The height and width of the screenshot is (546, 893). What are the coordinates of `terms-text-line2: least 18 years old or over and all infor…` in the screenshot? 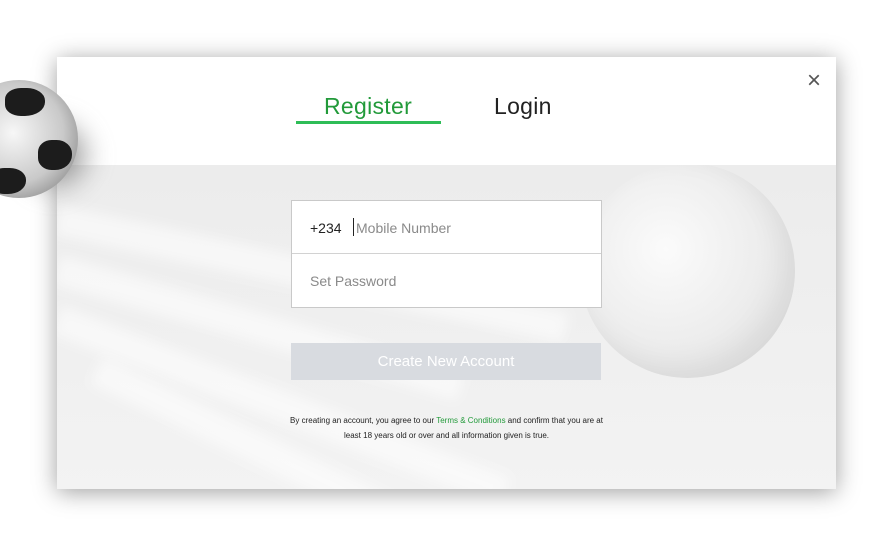 It's located at (446, 435).